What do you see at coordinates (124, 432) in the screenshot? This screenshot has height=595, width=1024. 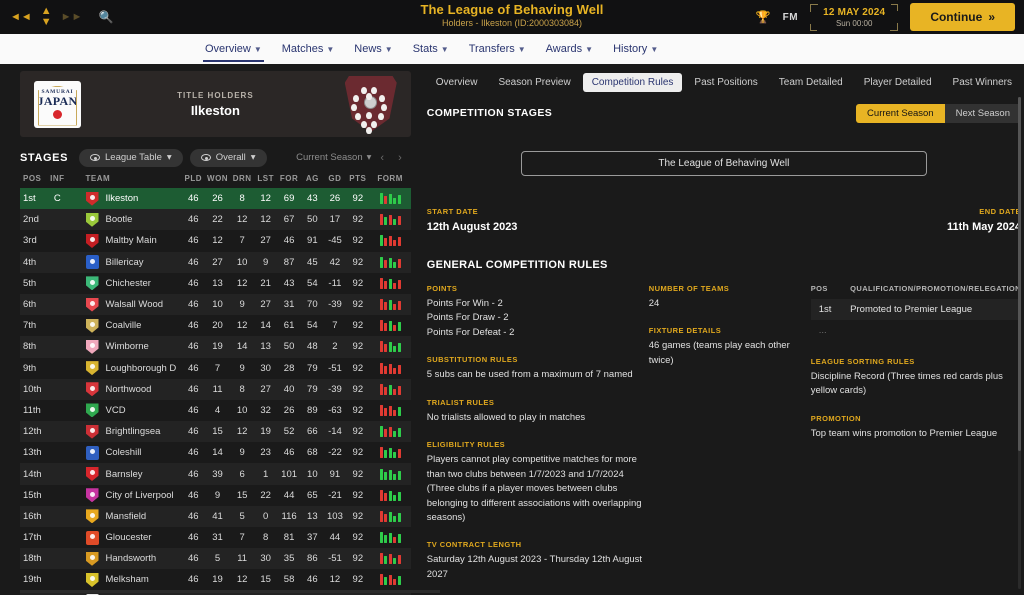 I see `cell-team: Brightlingsea` at bounding box center [124, 432].